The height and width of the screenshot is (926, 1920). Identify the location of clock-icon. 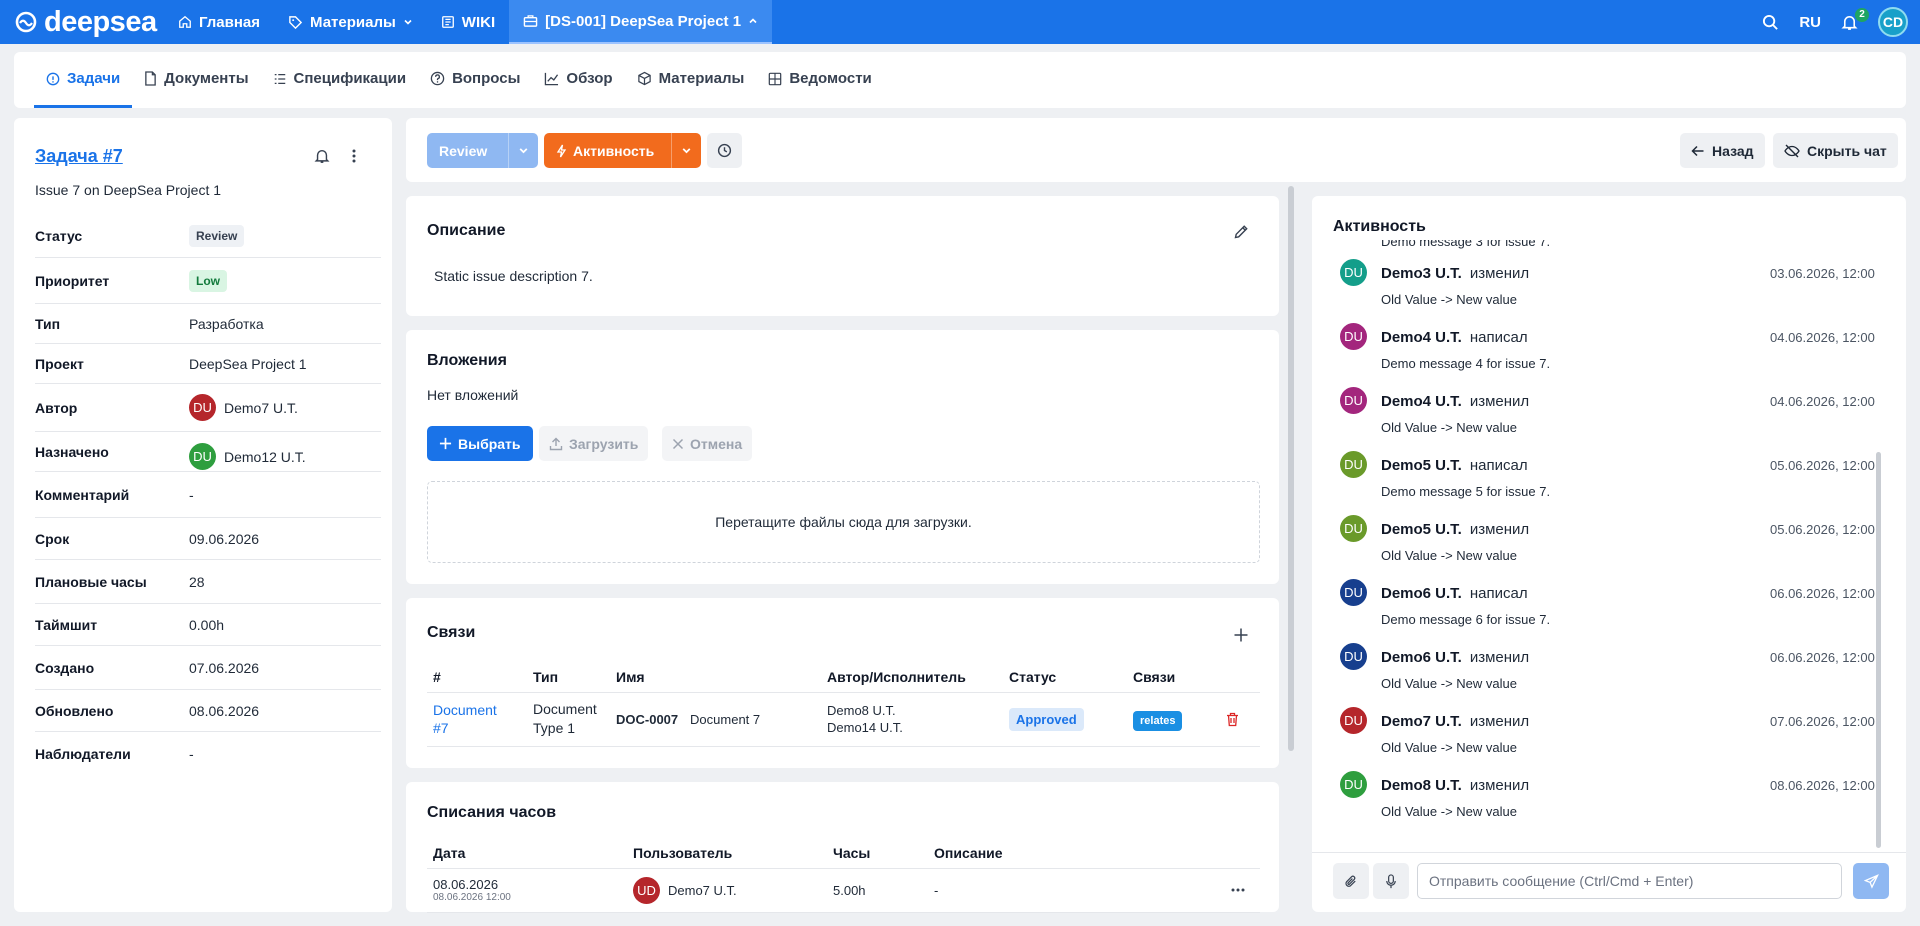
(724, 150).